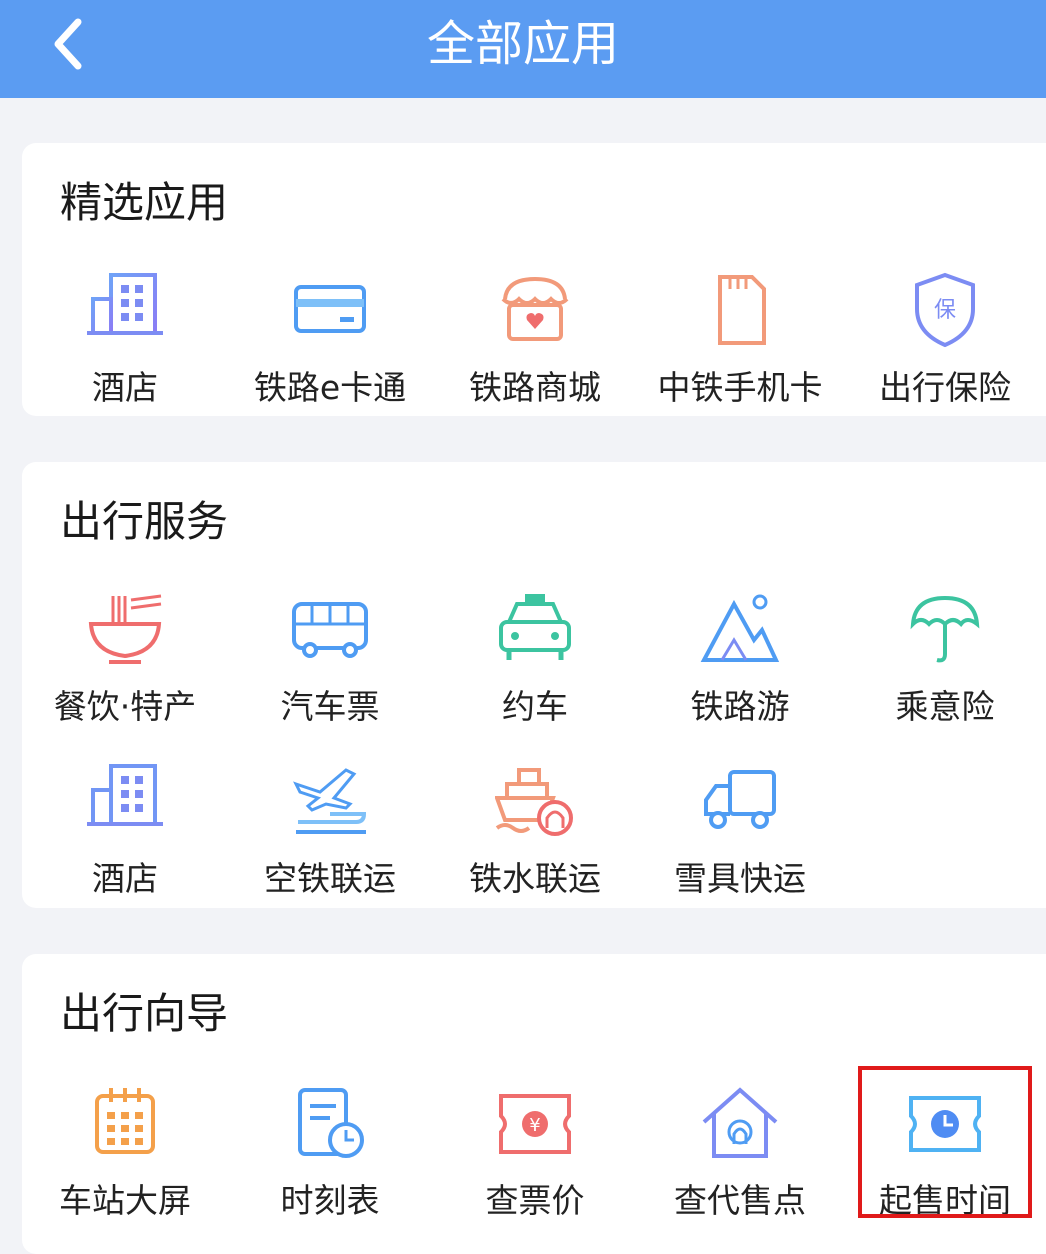  I want to click on truck-icon, so click(740, 799).